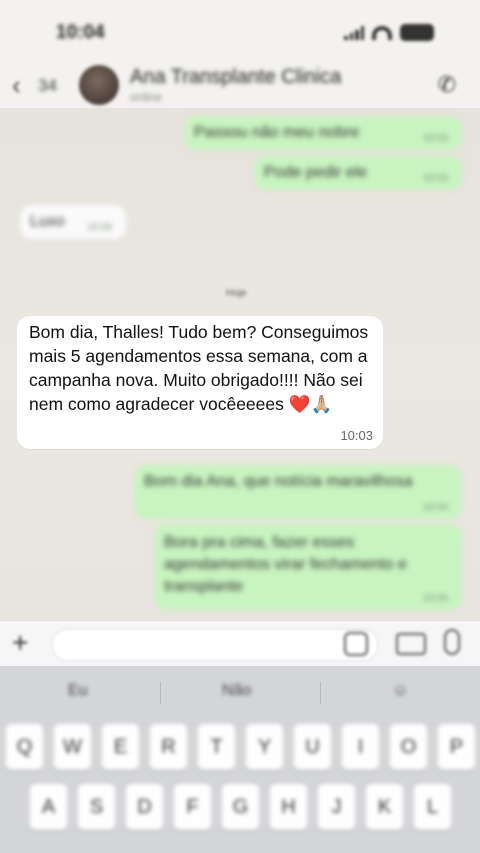 The height and width of the screenshot is (853, 480). I want to click on message-text: Passou não meu nobre, so click(277, 132).